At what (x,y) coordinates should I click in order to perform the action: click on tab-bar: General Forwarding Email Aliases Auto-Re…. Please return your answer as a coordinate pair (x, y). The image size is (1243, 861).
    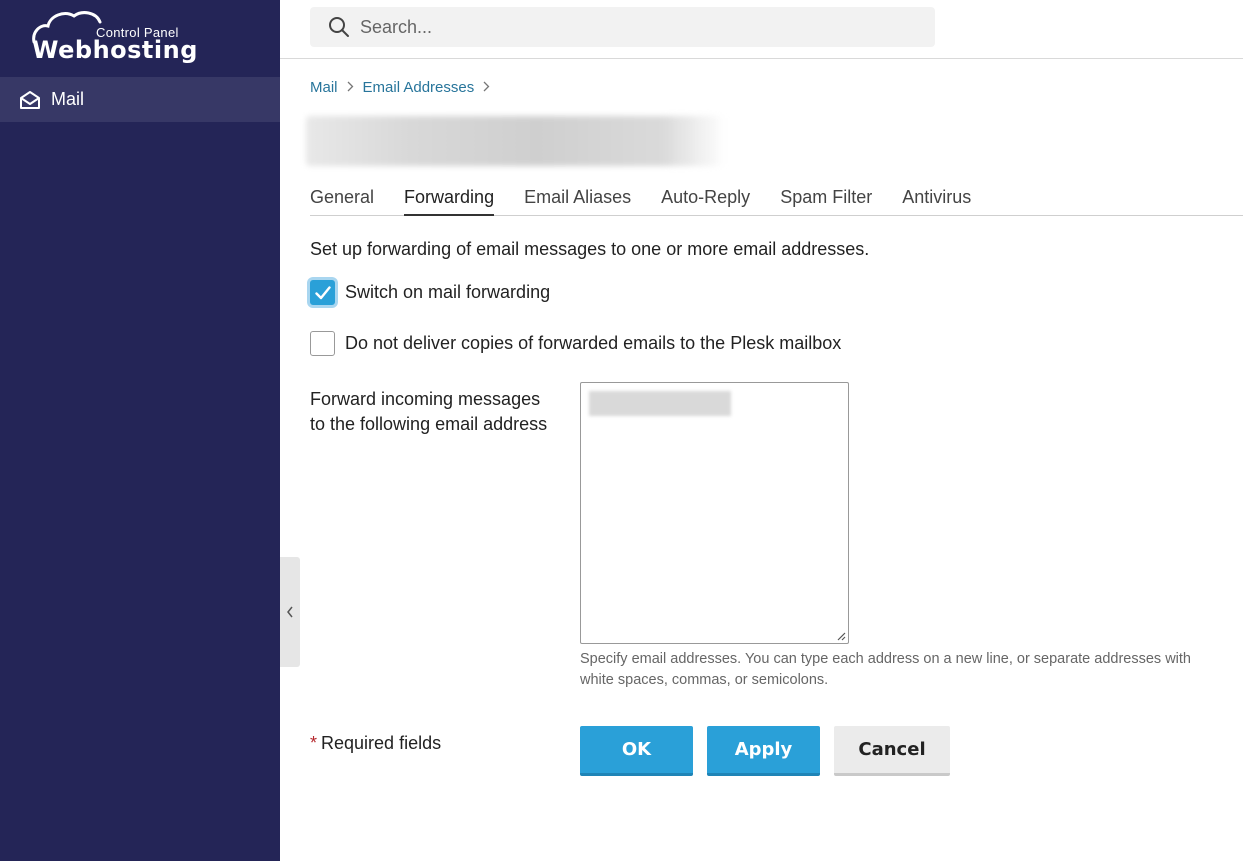
    Looking at the image, I should click on (776, 199).